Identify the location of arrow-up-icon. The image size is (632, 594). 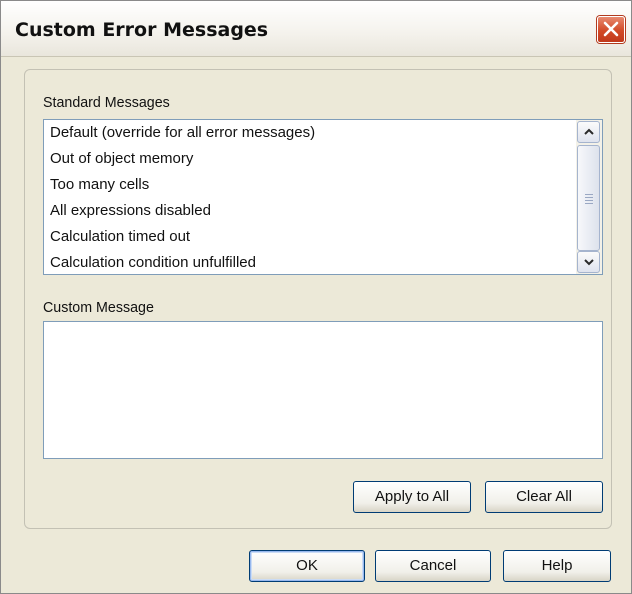
(589, 131).